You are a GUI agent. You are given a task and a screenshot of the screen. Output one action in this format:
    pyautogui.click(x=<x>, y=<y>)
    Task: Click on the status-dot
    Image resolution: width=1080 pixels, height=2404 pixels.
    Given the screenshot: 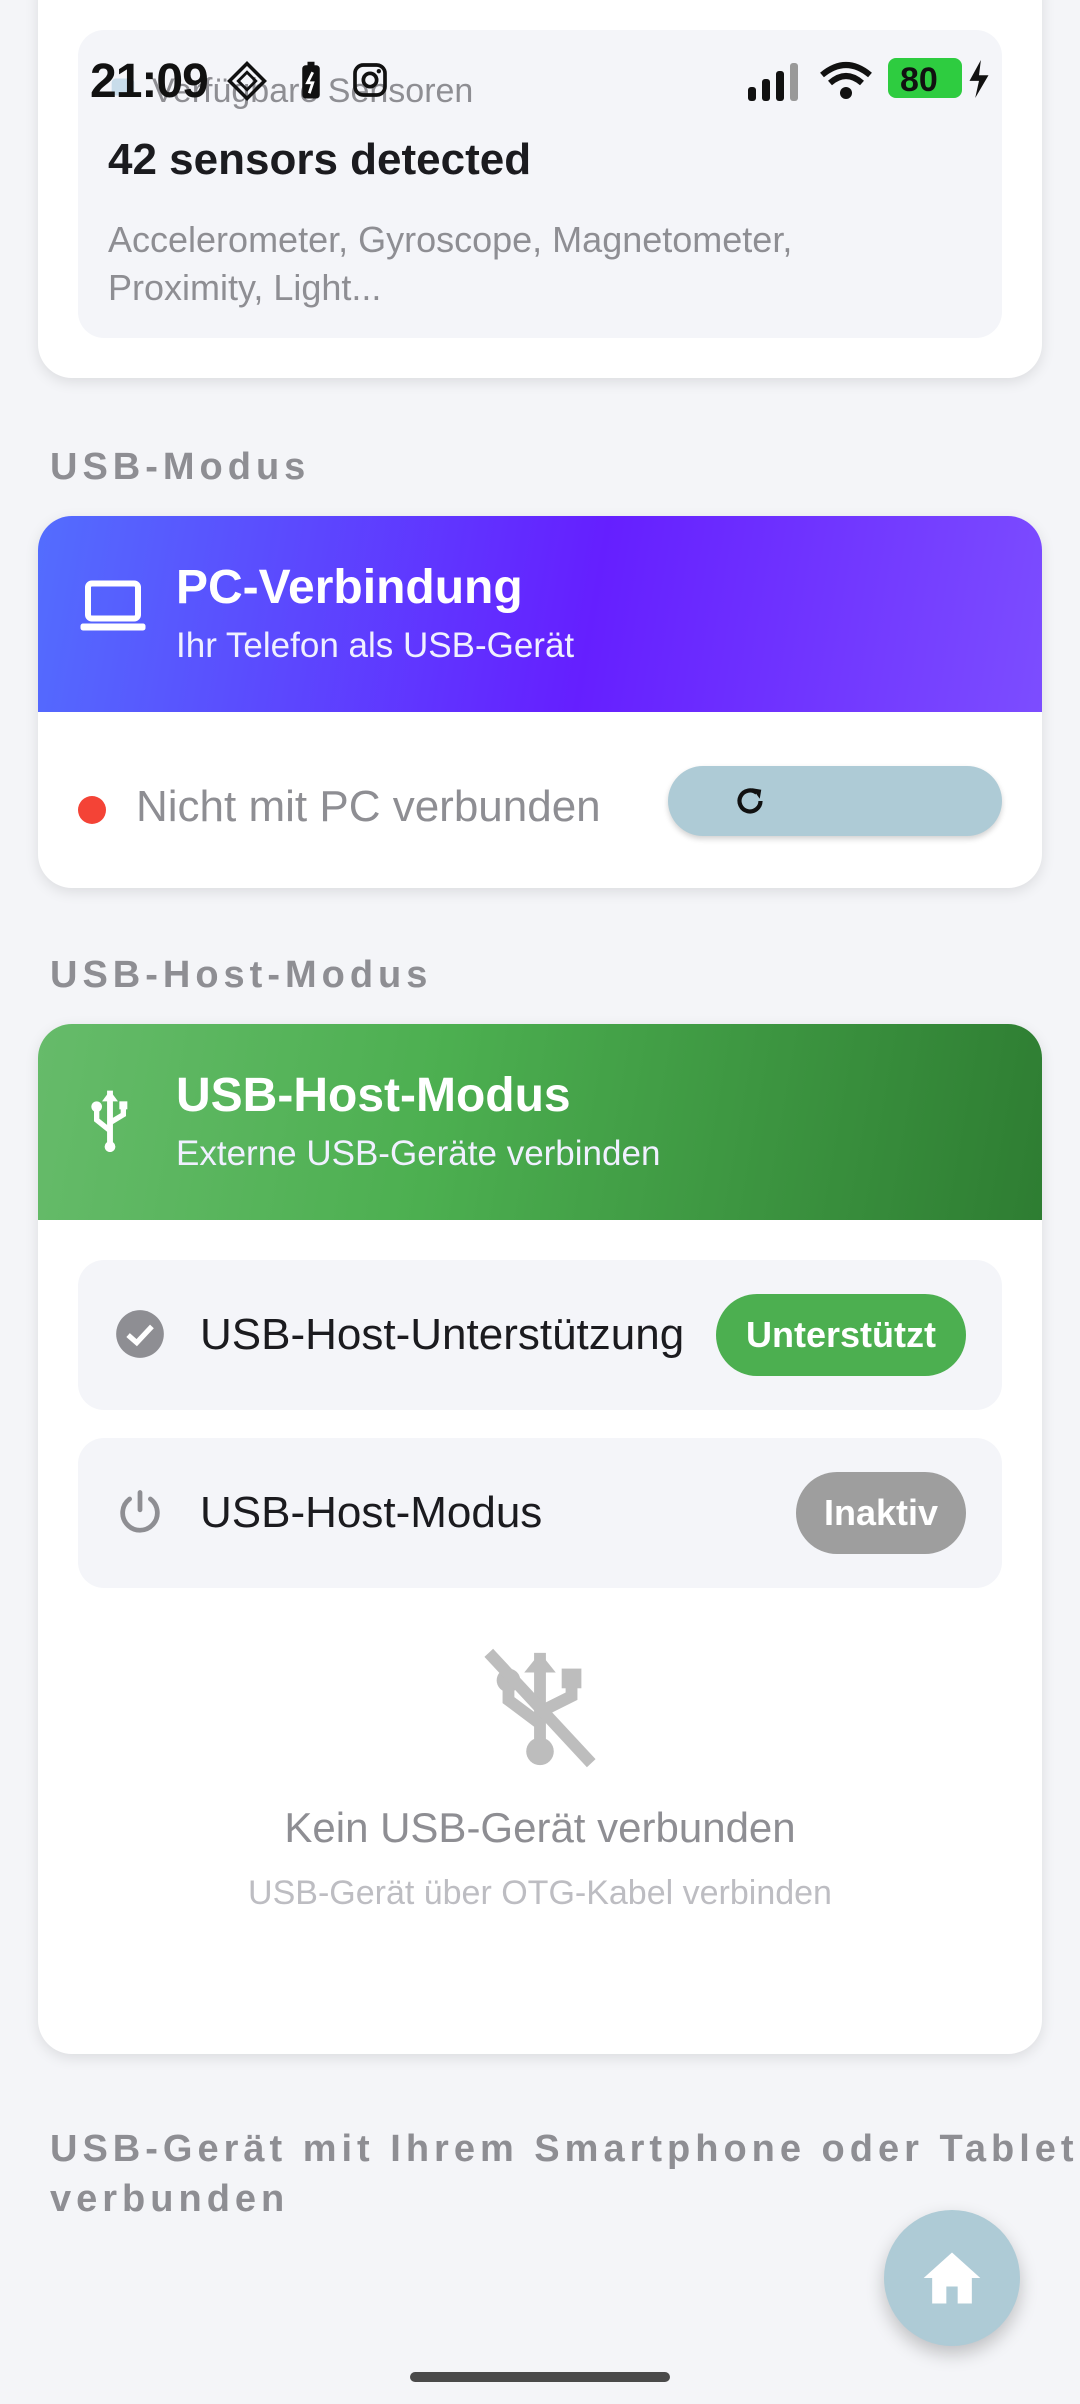 What is the action you would take?
    pyautogui.click(x=92, y=810)
    